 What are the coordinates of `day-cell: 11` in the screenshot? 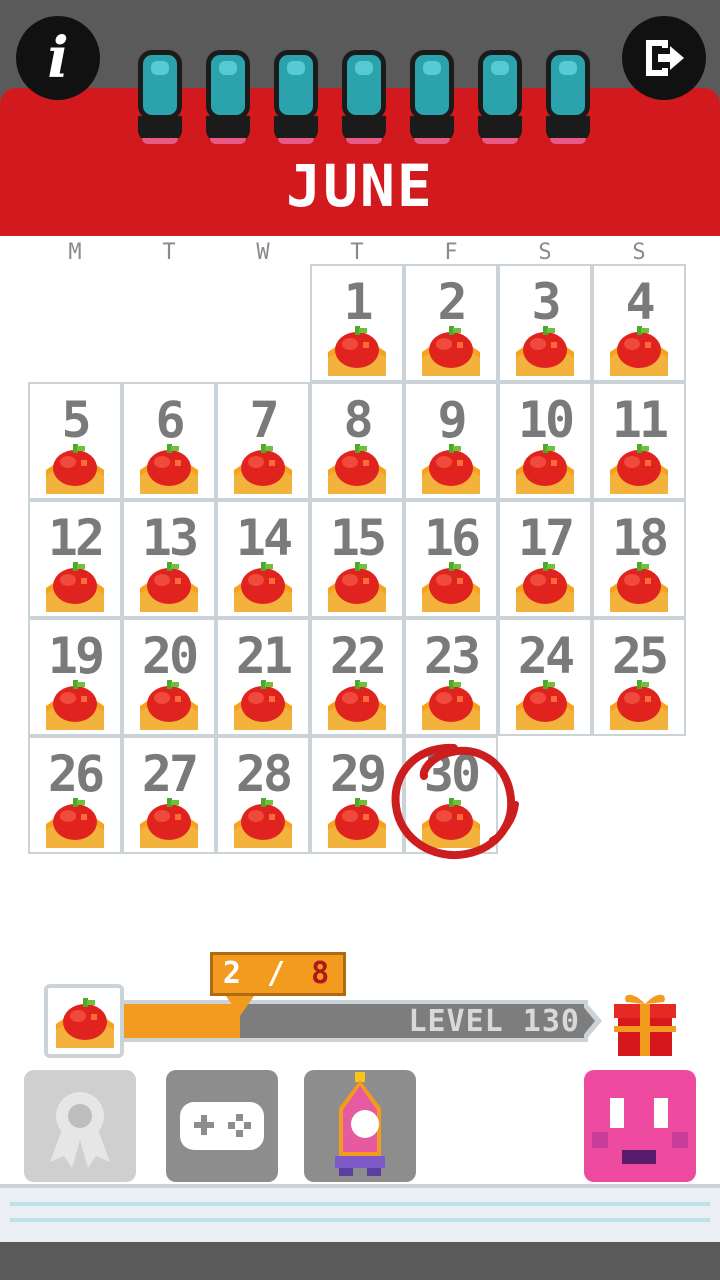 It's located at (639, 441).